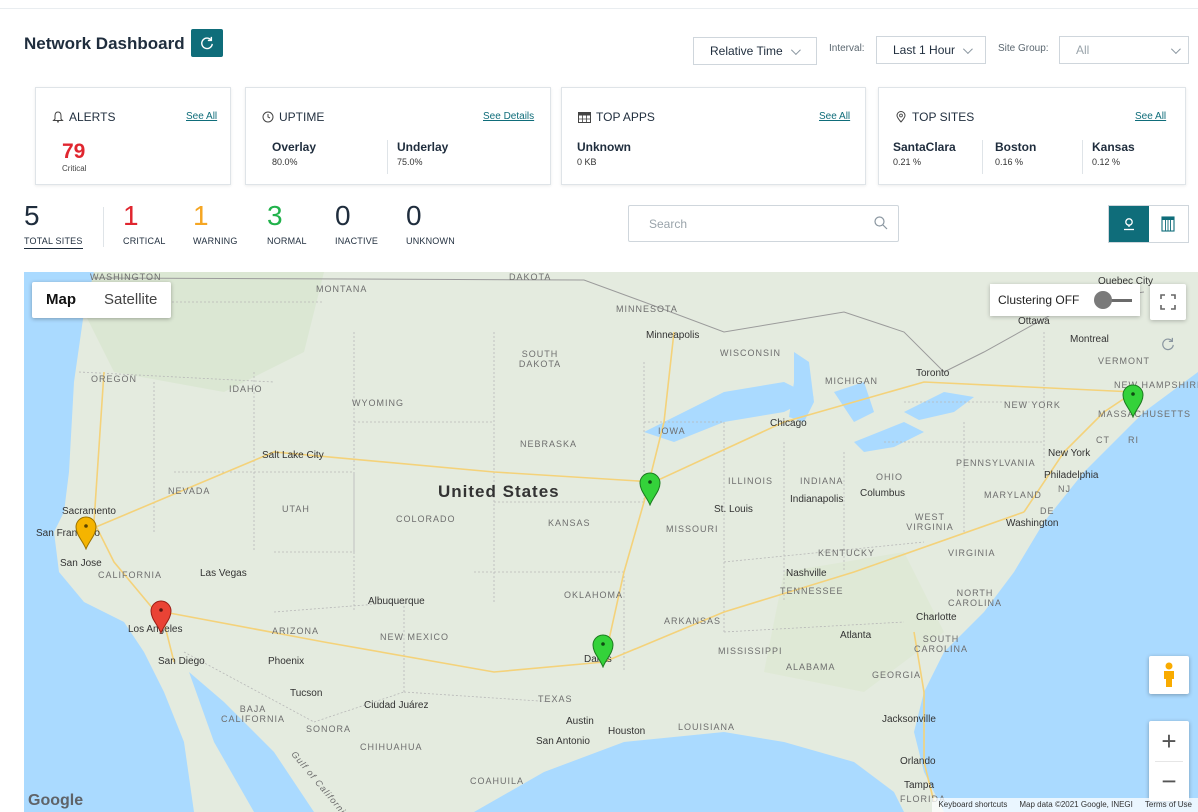  Describe the element at coordinates (625, 117) in the screenshot. I see `top-apps-title: TOP APPS` at that location.